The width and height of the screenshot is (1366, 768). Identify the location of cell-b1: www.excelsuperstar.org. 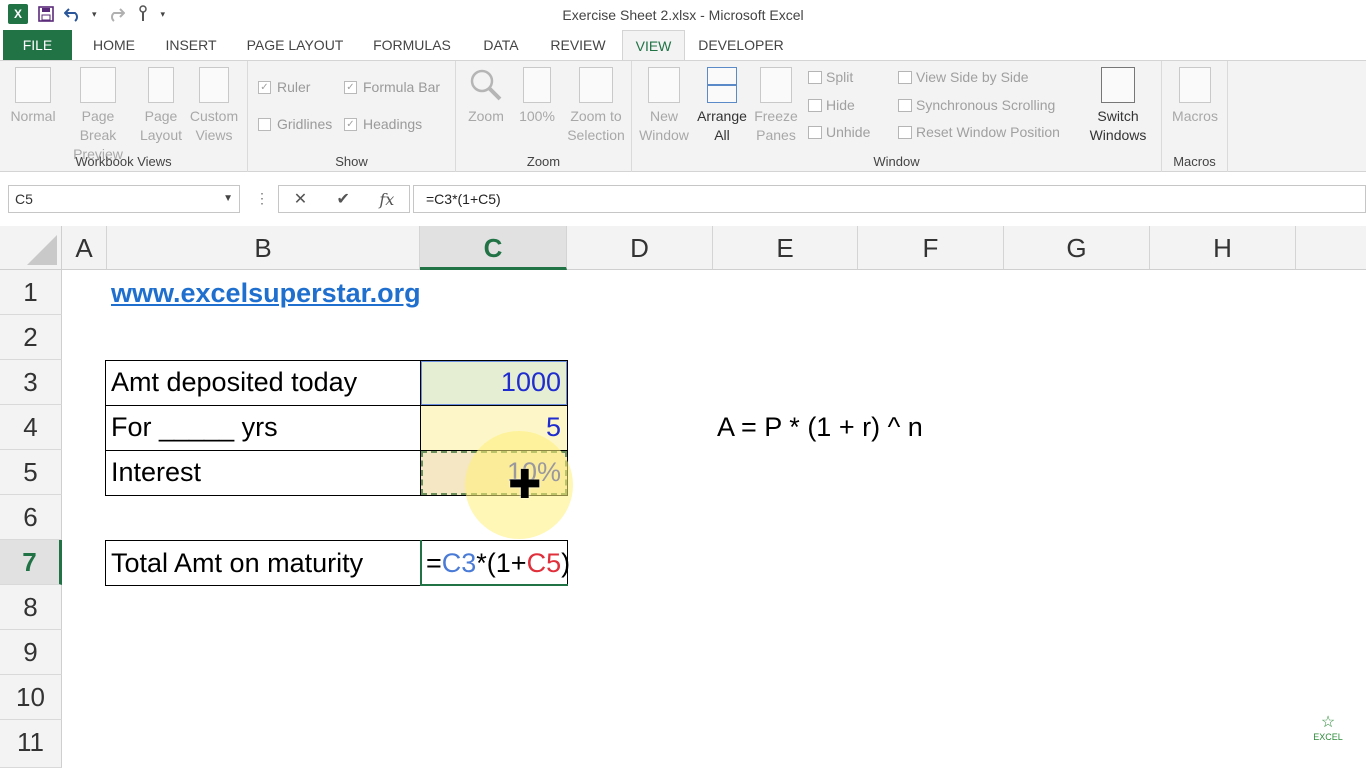
(266, 293).